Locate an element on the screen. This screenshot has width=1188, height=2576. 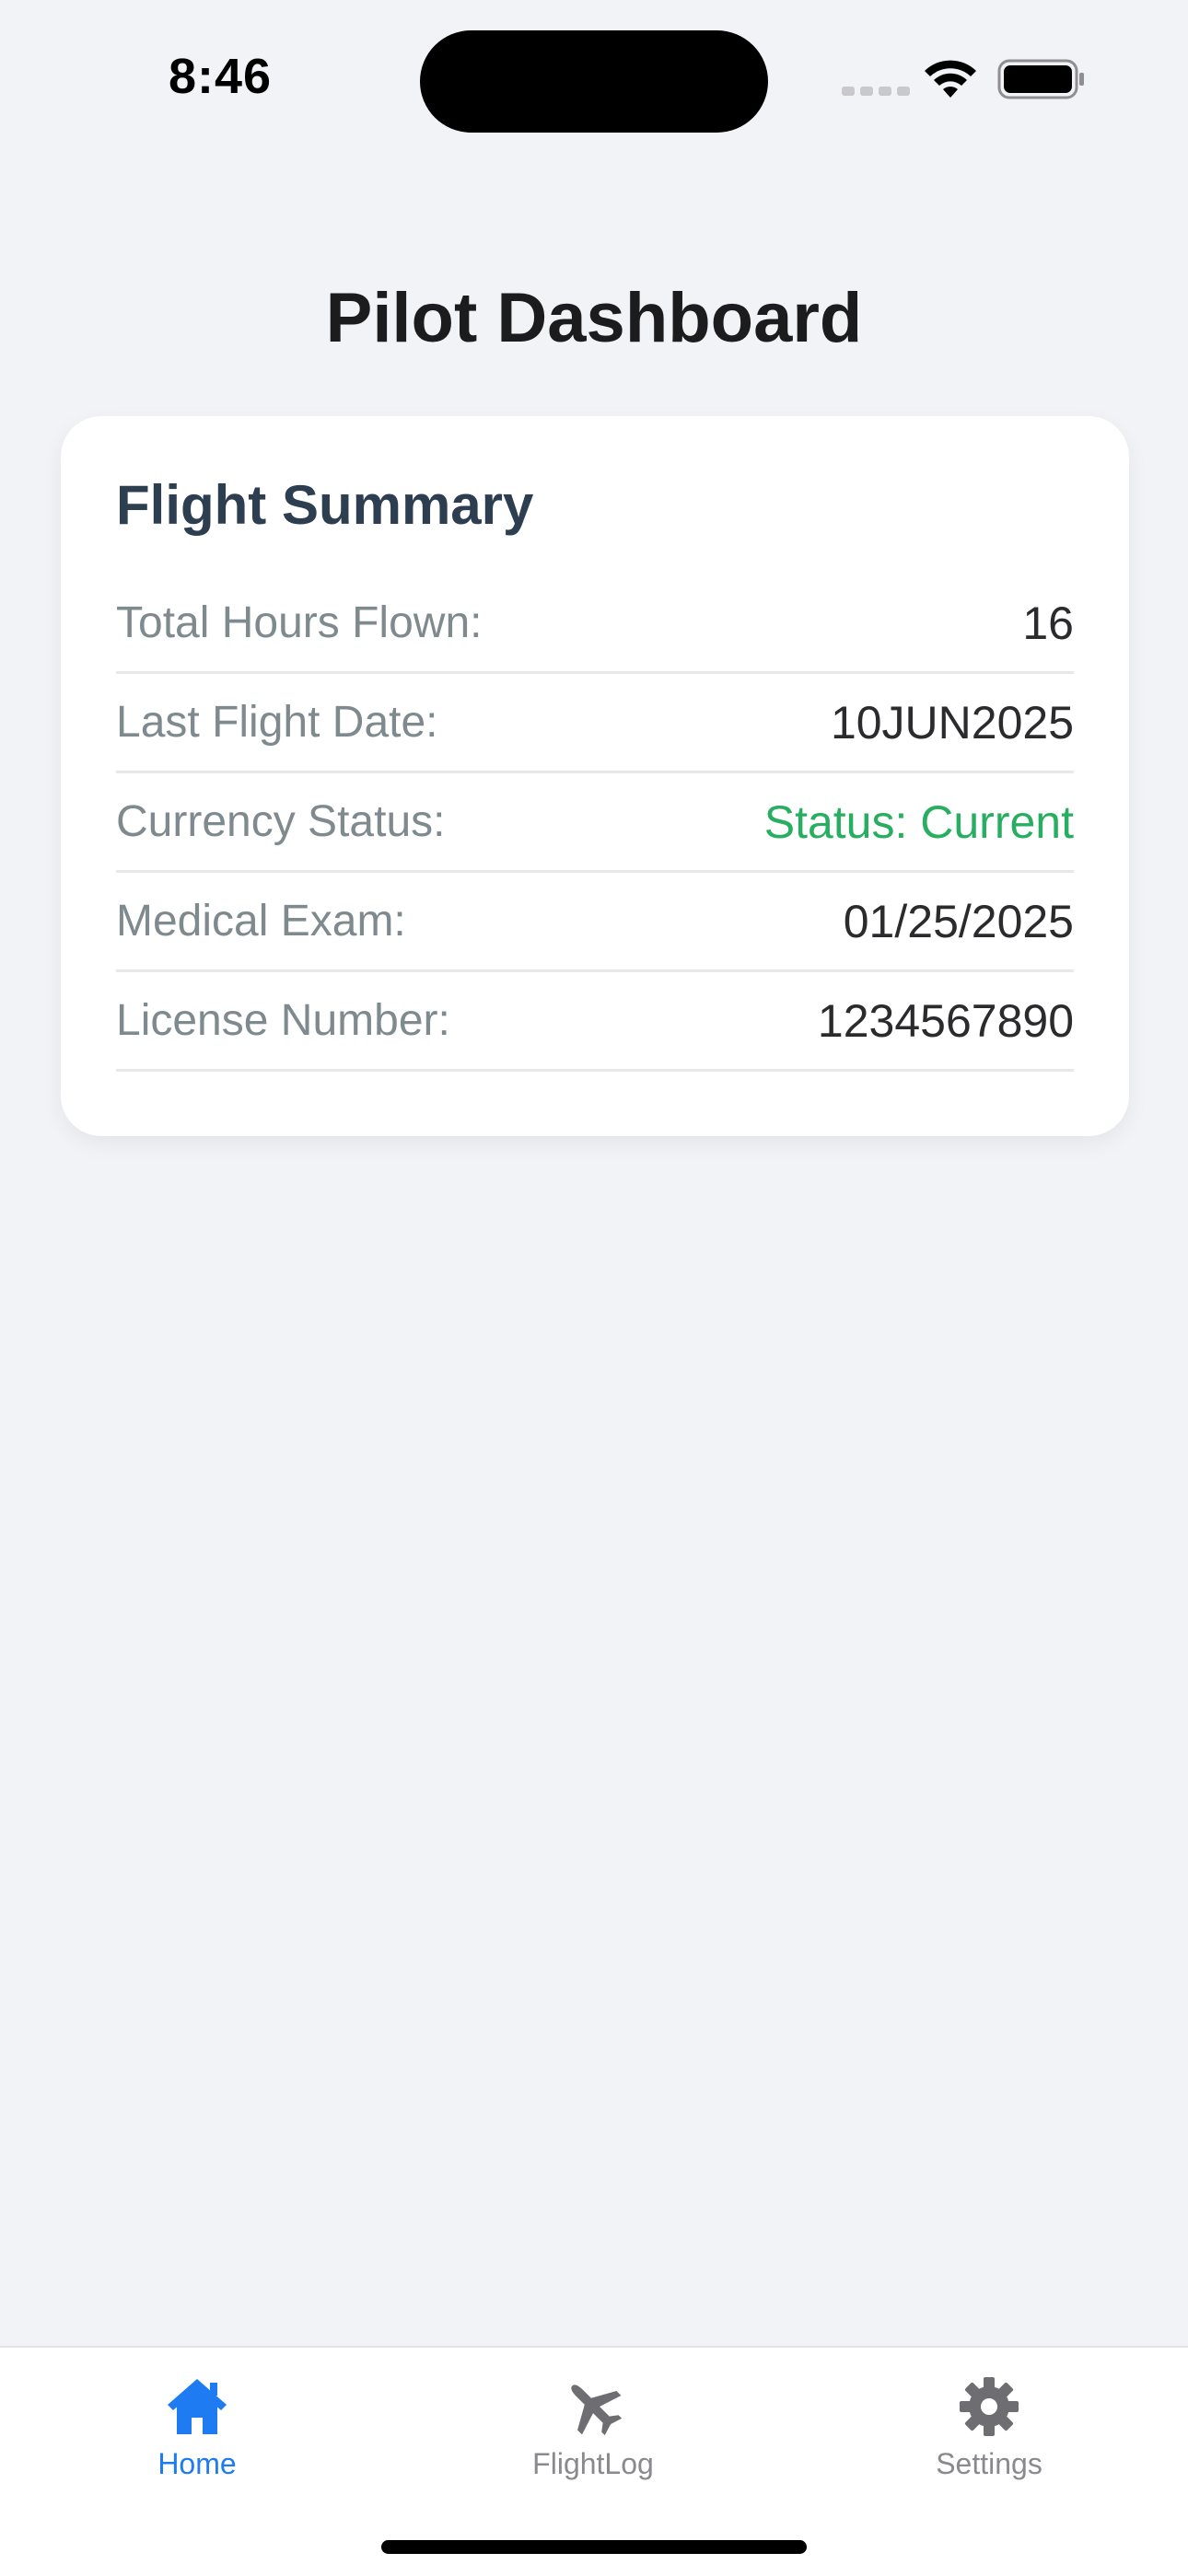
wifi-icon is located at coordinates (951, 79).